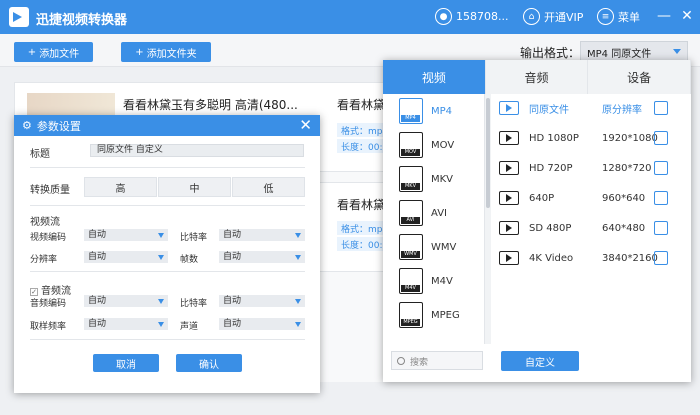 The width and height of the screenshot is (700, 415). What do you see at coordinates (305, 125) in the screenshot?
I see `dialog-close-button: ✕` at bounding box center [305, 125].